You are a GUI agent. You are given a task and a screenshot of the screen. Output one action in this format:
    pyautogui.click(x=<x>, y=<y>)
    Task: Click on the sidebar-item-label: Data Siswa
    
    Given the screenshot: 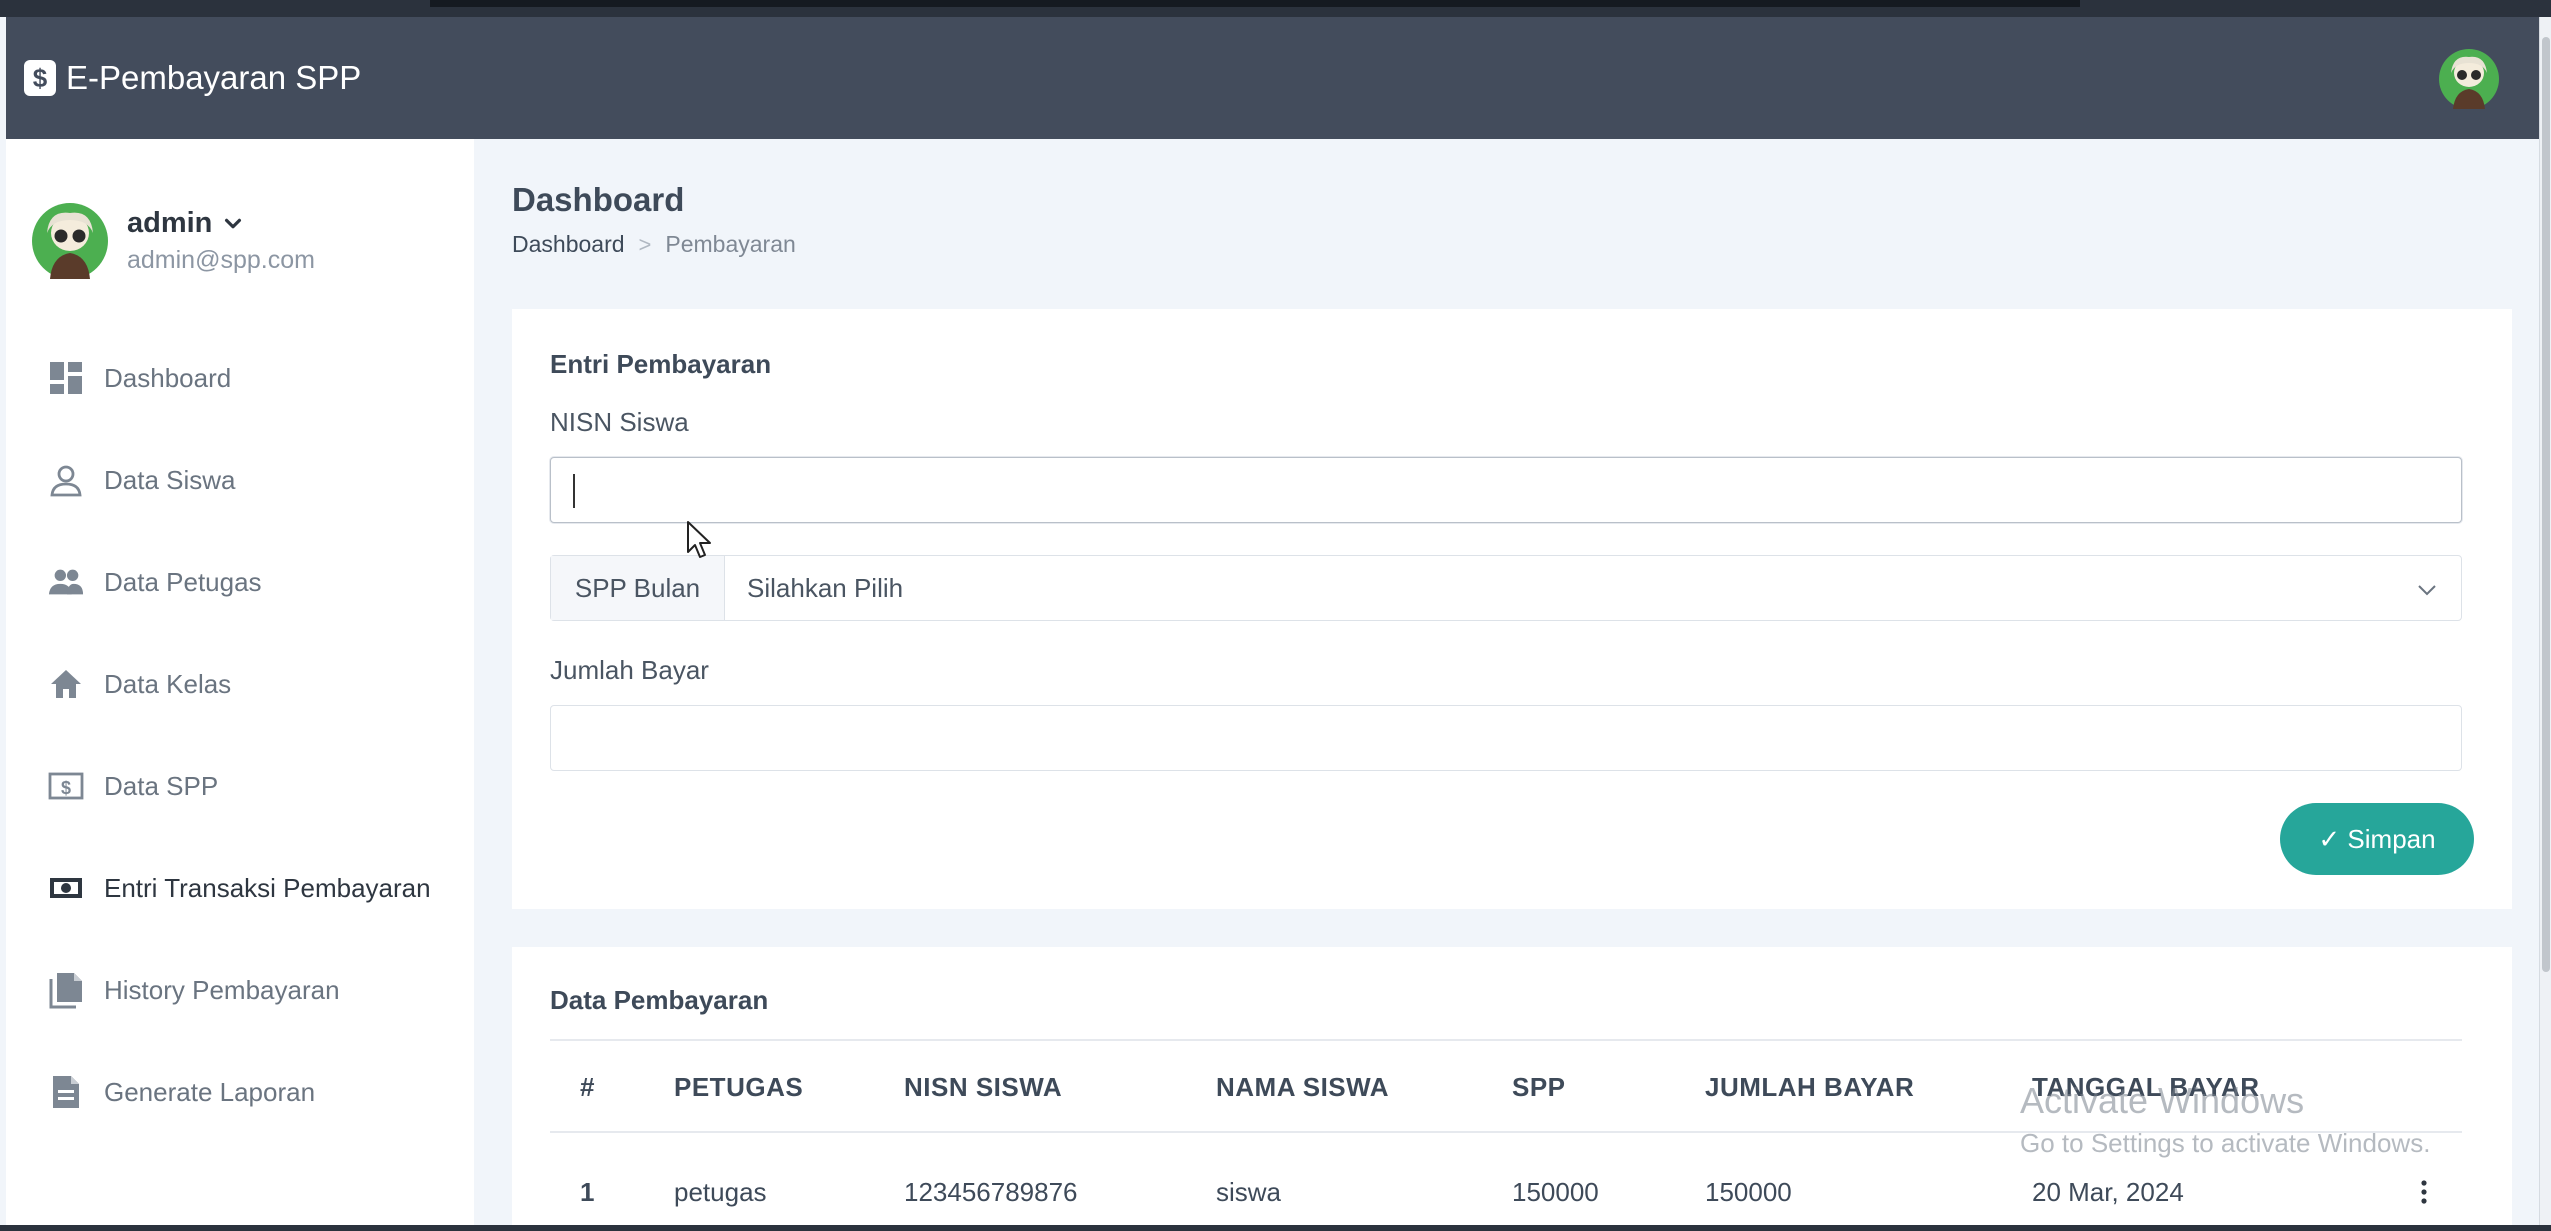 What is the action you would take?
    pyautogui.click(x=170, y=479)
    